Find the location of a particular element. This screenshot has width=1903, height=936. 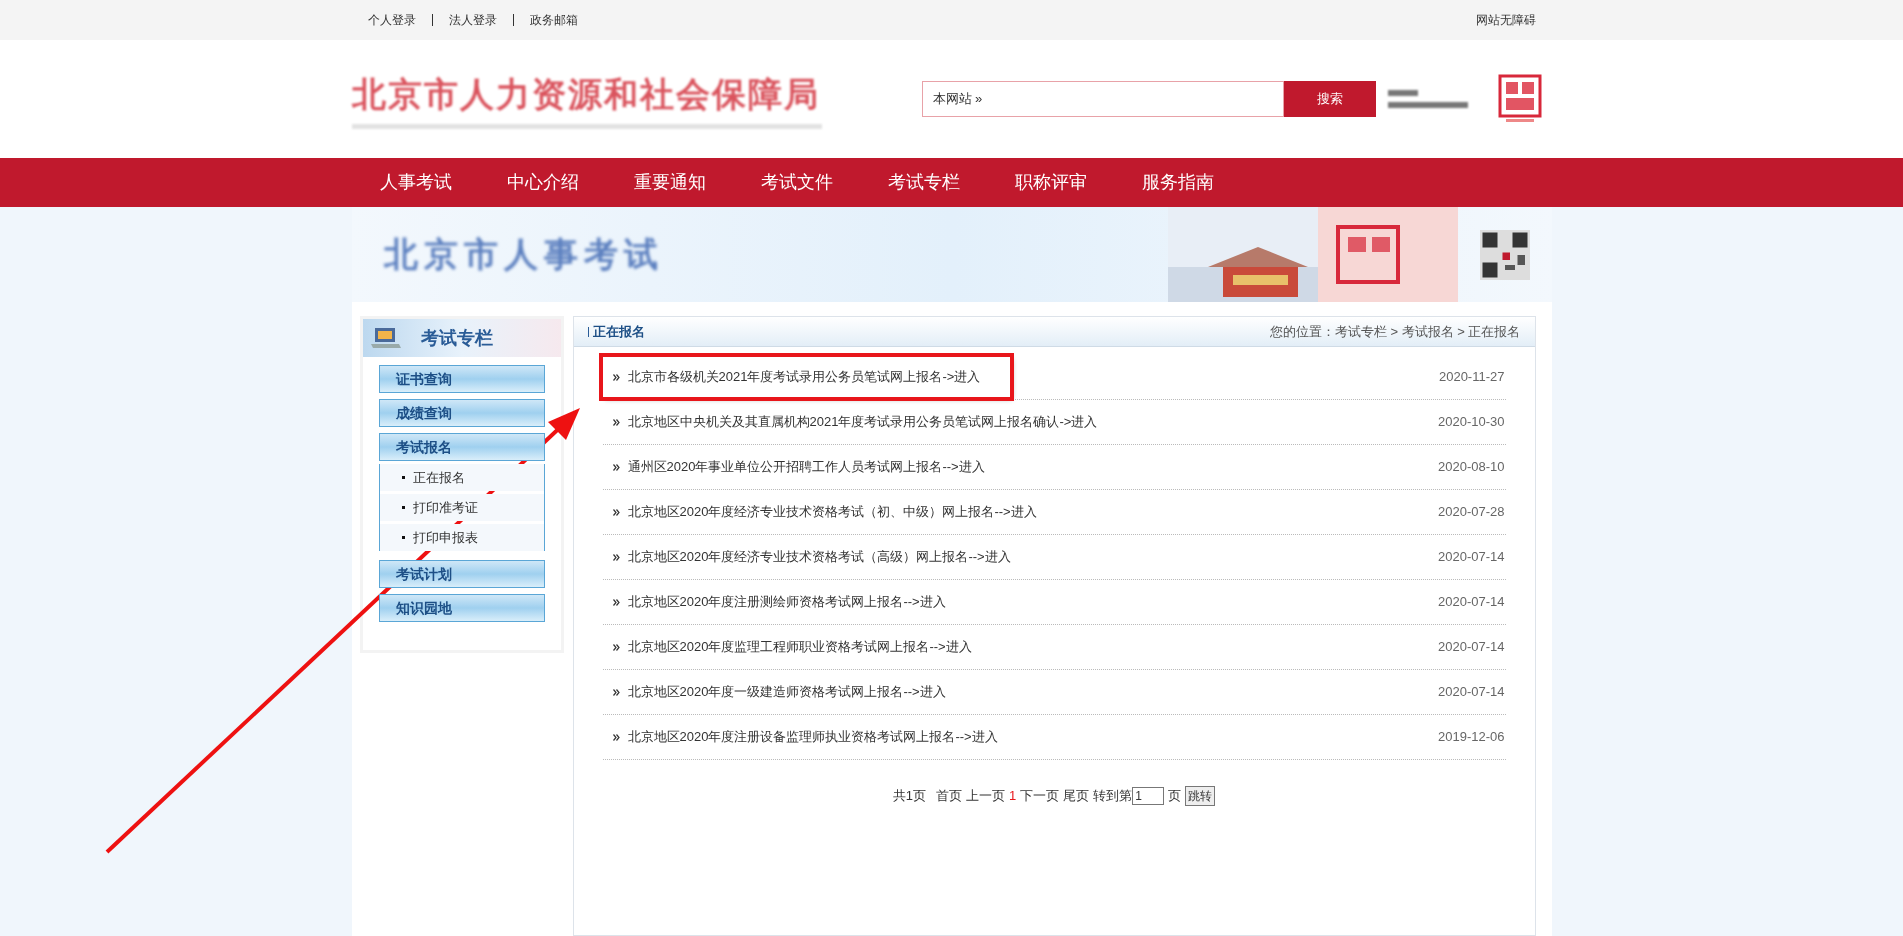

sidebar-subitem: 正在报名 is located at coordinates (461, 477).